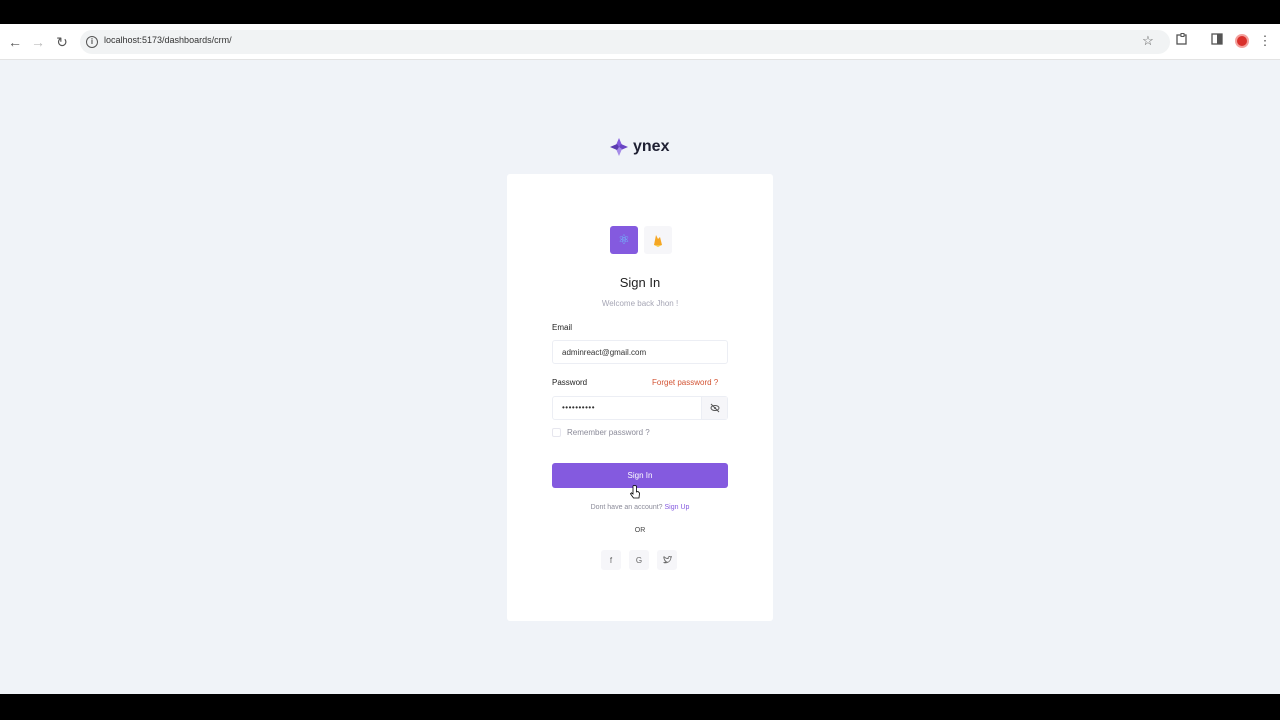  What do you see at coordinates (604, 352) in the screenshot?
I see `email-value: adminreact@gmail.com` at bounding box center [604, 352].